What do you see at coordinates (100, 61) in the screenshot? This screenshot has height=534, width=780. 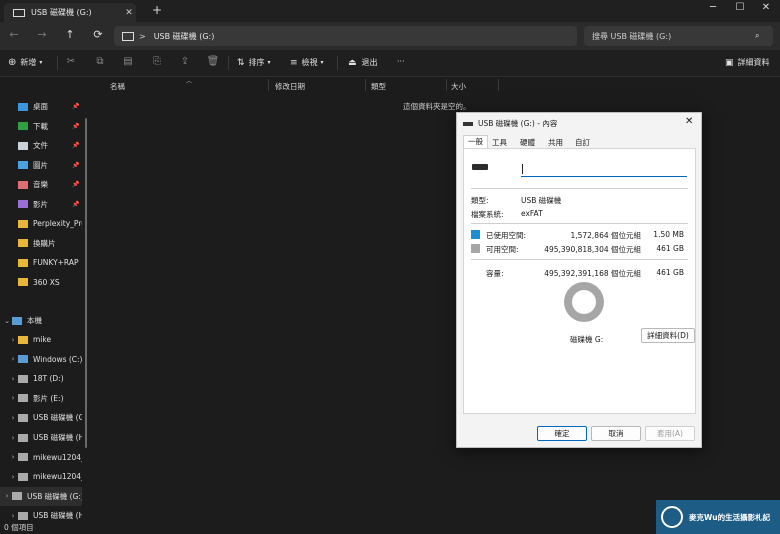 I see `copy-icon: ⧉` at bounding box center [100, 61].